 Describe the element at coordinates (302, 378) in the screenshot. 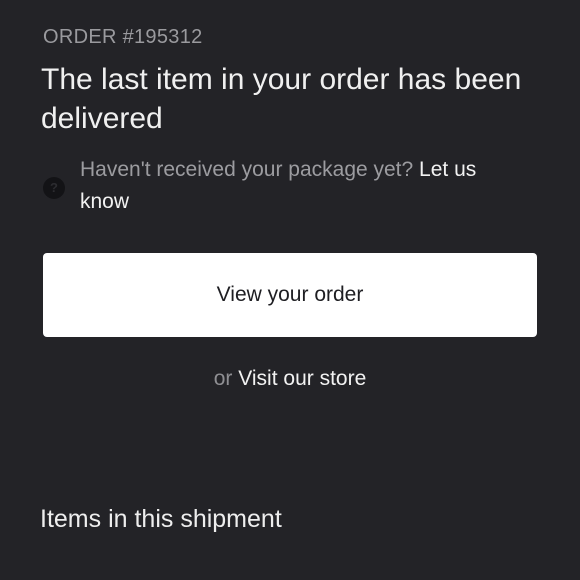

I see `visit-store-link: Visit our store` at that location.